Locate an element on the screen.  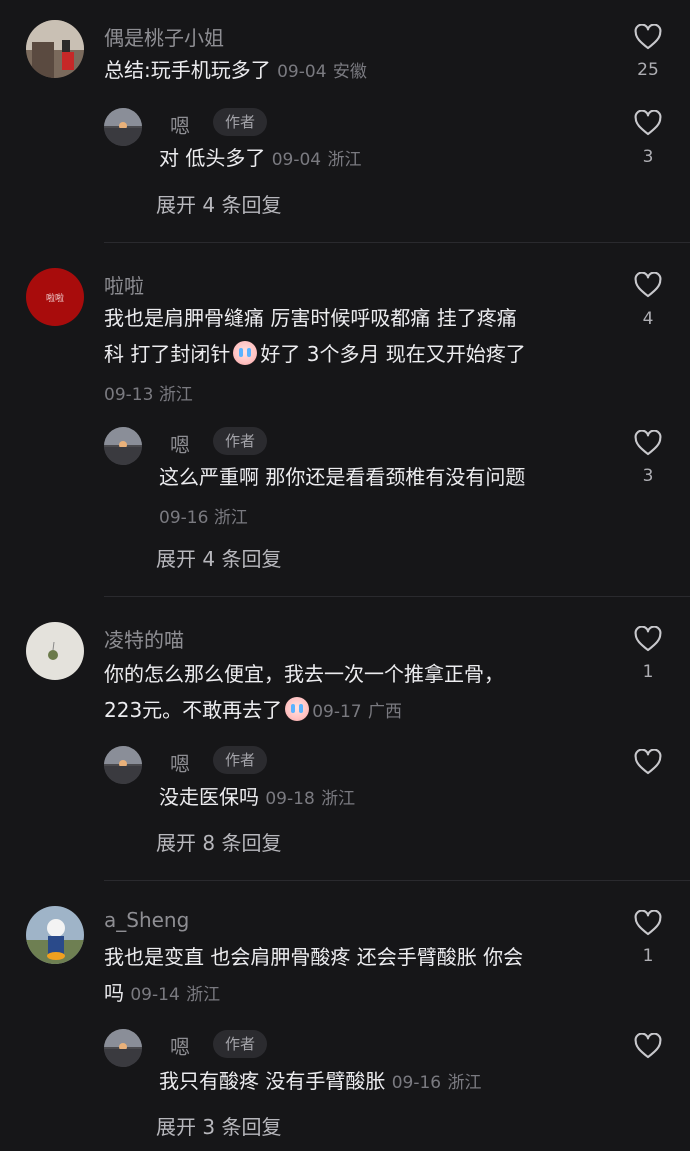
like-count: 25 is located at coordinates (648, 70).